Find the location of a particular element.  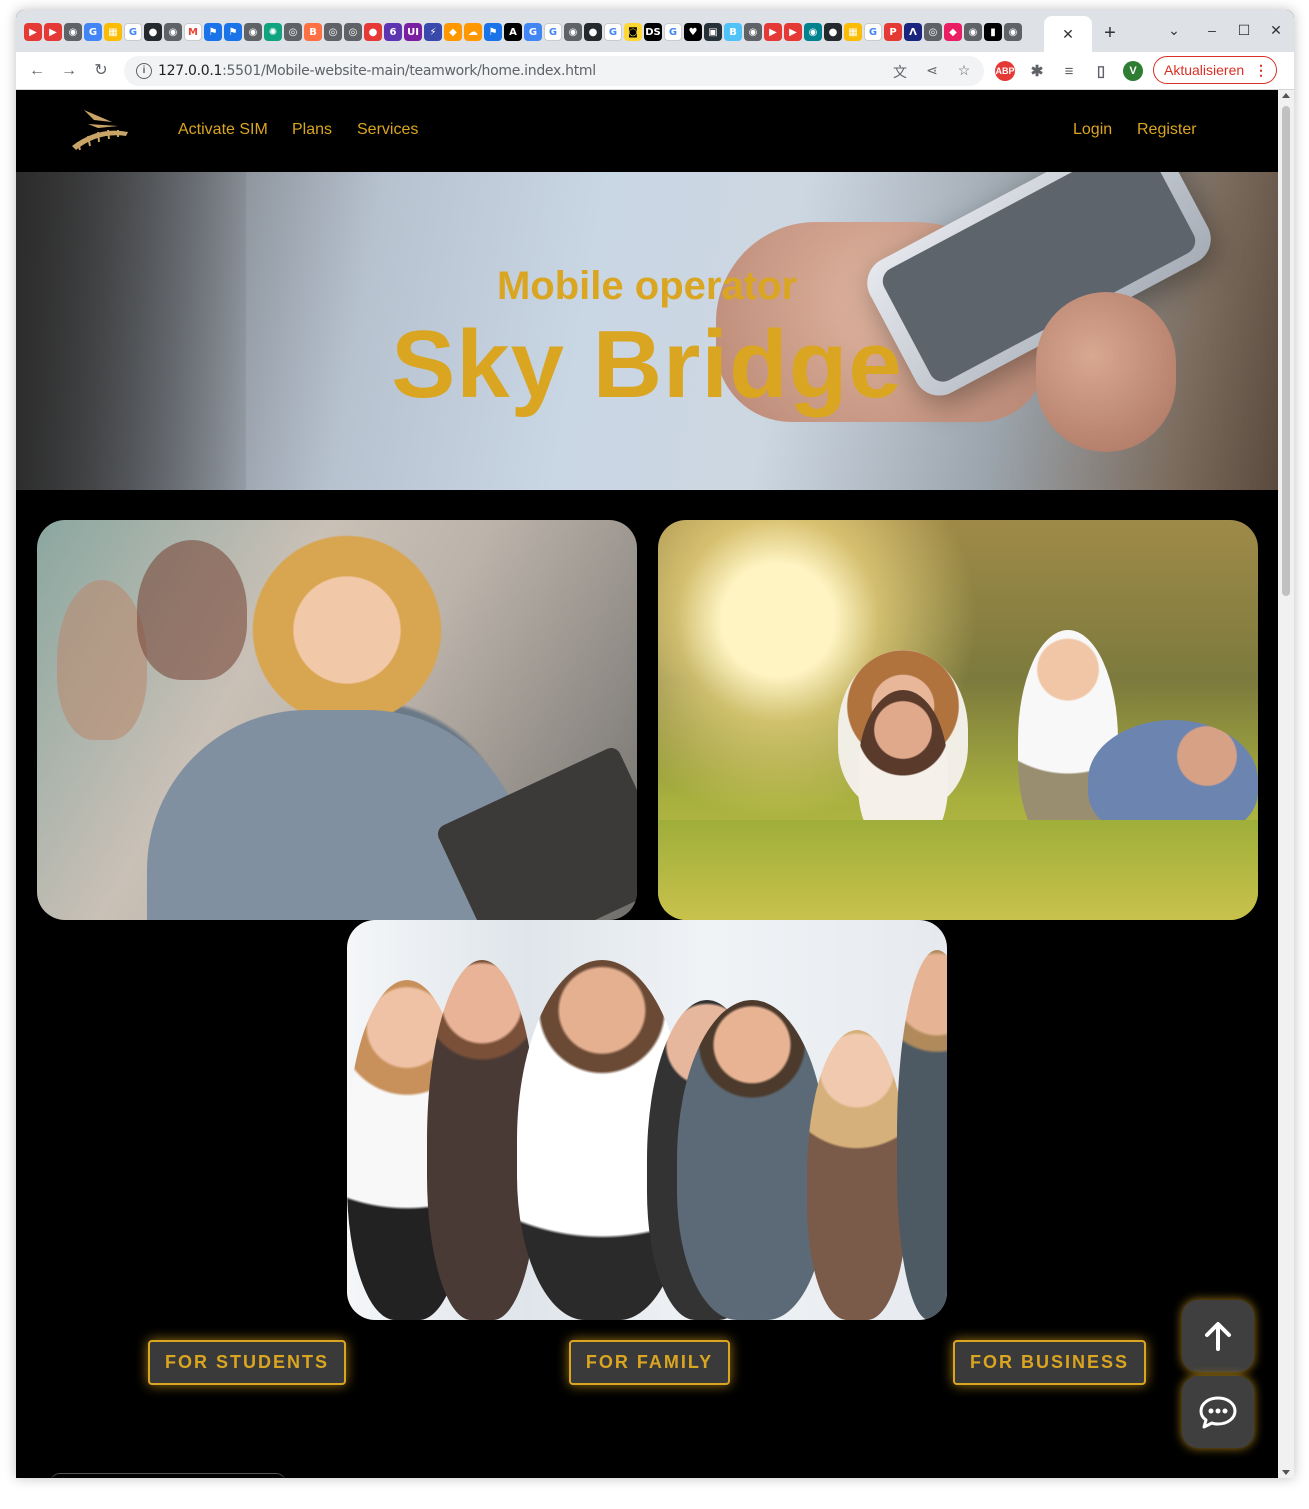

tab-search-icon: ⌄ is located at coordinates (1174, 30).